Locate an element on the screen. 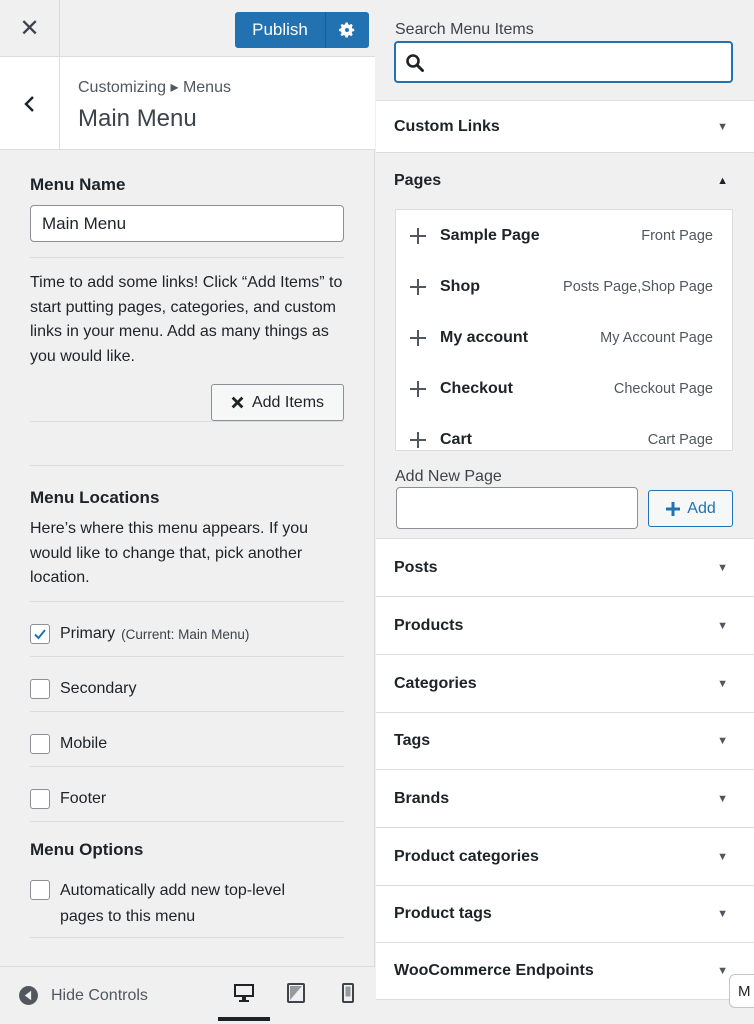  preview-desktop-button is located at coordinates (244, 1002).